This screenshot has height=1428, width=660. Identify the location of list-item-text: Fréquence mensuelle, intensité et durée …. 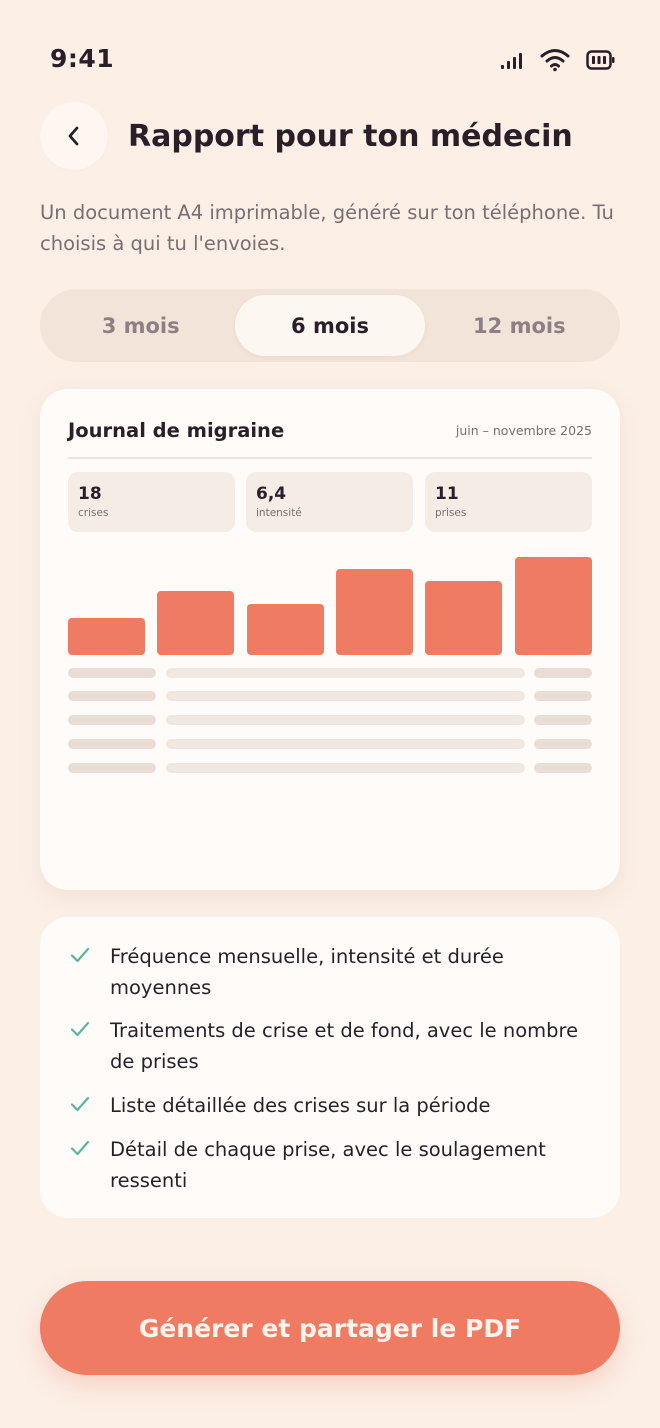
(307, 972).